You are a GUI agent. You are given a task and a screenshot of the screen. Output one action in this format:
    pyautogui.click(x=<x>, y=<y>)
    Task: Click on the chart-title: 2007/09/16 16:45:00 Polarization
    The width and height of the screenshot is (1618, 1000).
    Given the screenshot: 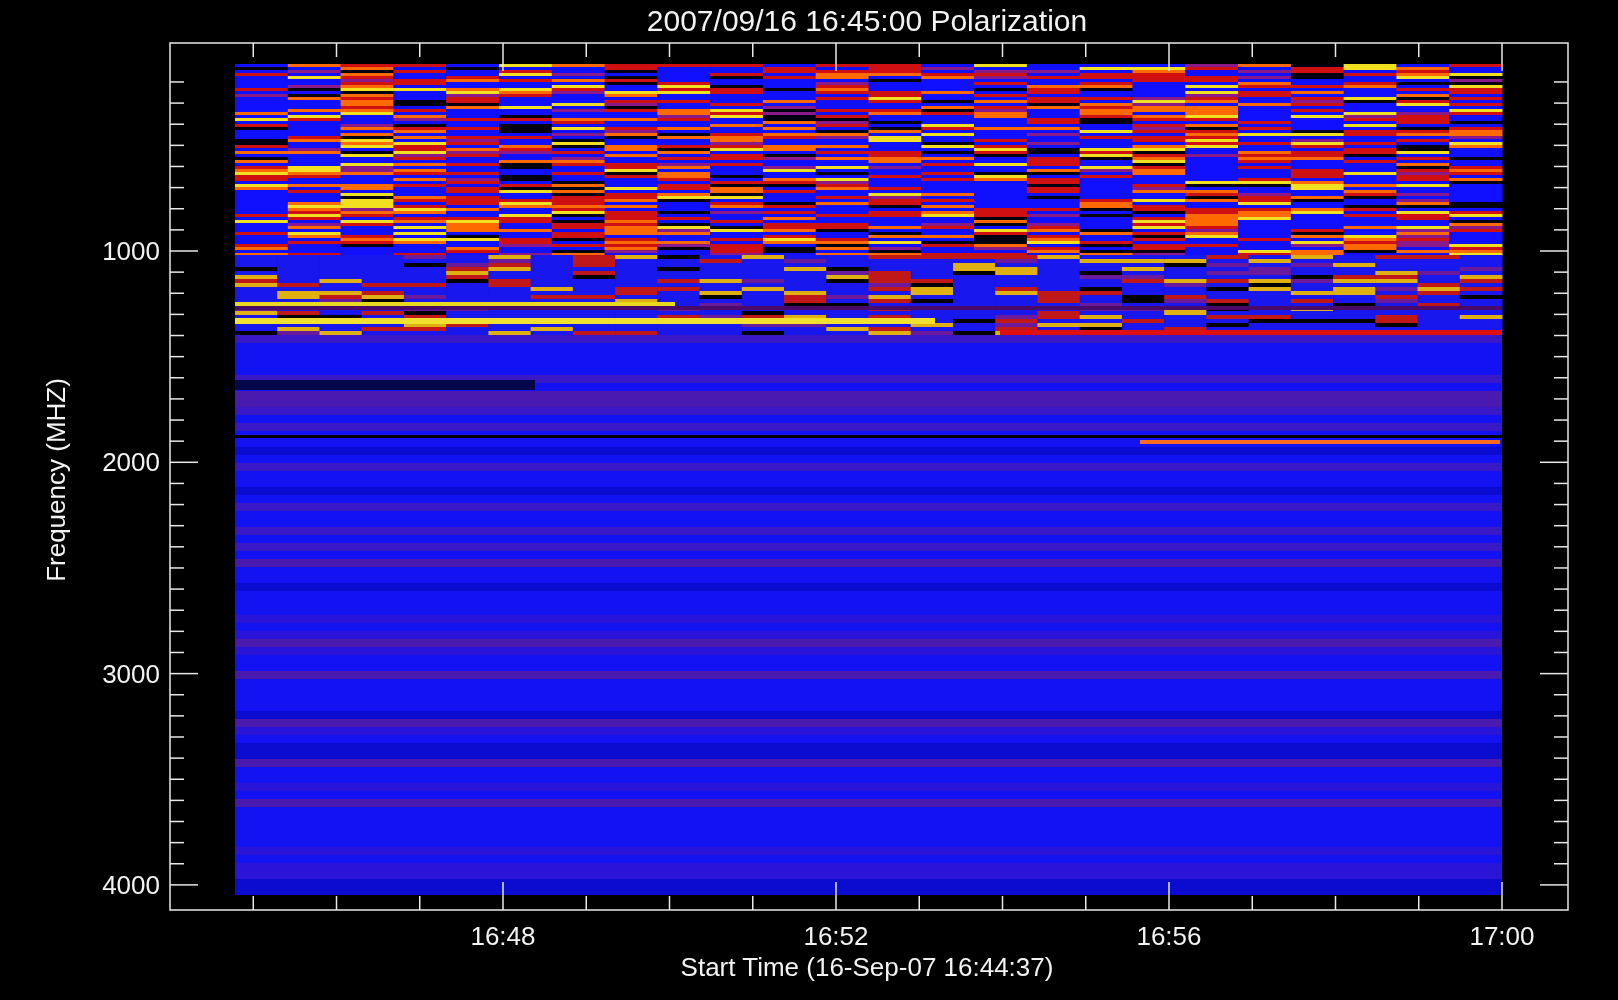 What is the action you would take?
    pyautogui.click(x=867, y=20)
    